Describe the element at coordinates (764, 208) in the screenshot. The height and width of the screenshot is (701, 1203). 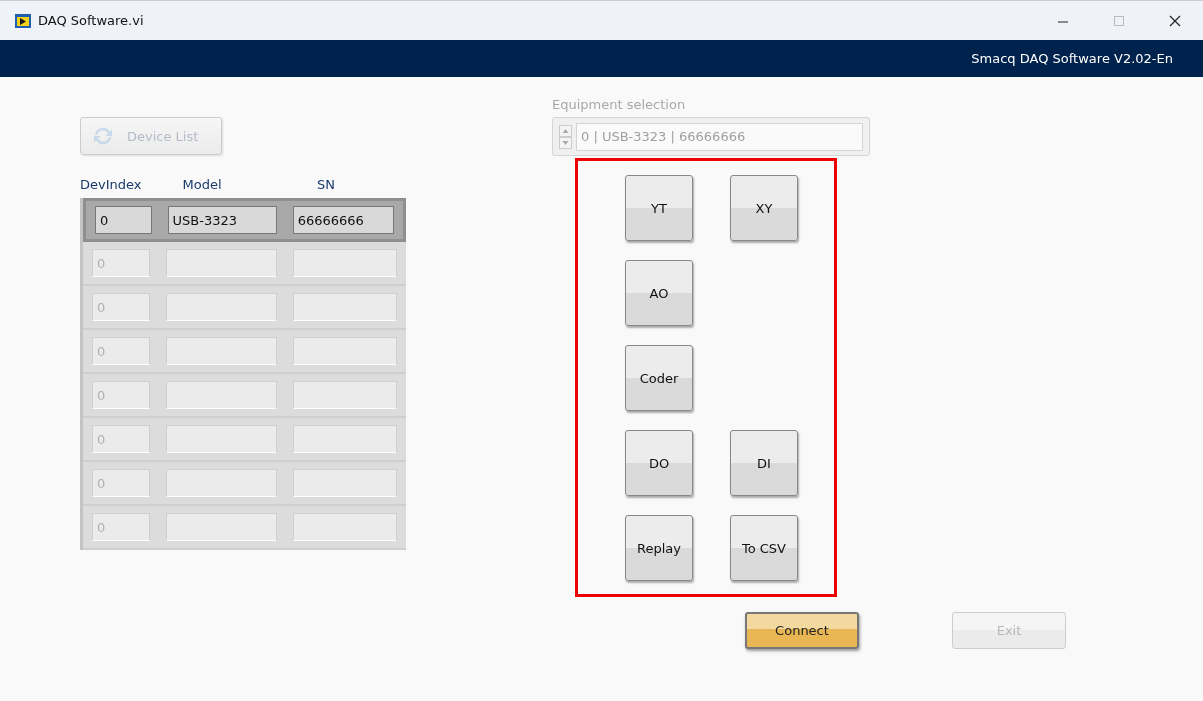
I see `function-button: XY` at that location.